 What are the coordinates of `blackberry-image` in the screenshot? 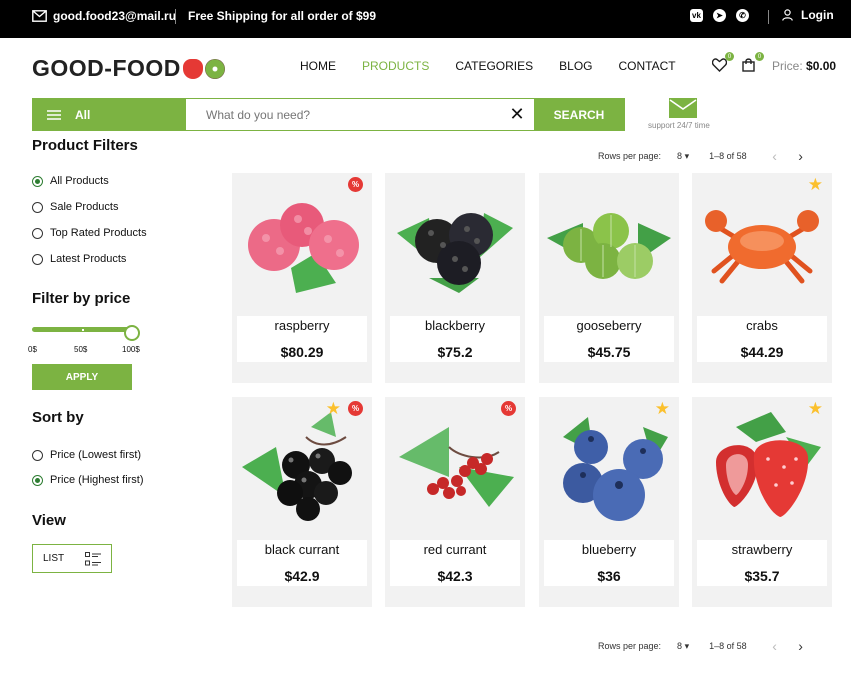 It's located at (455, 243).